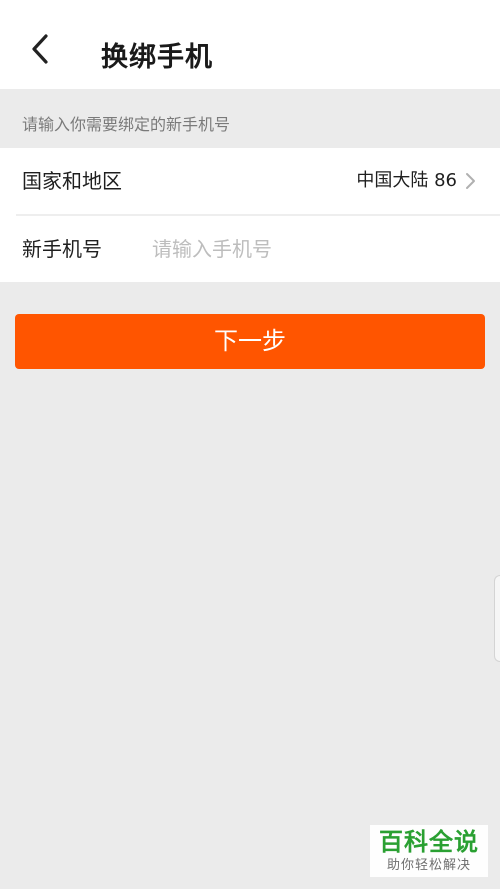 Image resolution: width=500 pixels, height=889 pixels. Describe the element at coordinates (250, 44) in the screenshot. I see `top-nav-bar: 换绑手机` at that location.